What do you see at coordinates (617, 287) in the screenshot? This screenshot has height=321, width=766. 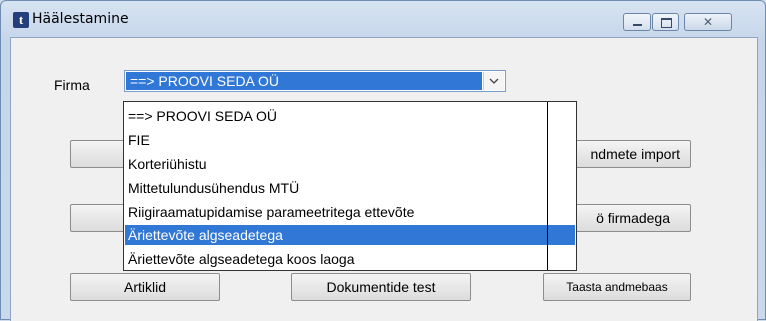 I see `taasta-andmebaas-button: Taasta andmebaas` at bounding box center [617, 287].